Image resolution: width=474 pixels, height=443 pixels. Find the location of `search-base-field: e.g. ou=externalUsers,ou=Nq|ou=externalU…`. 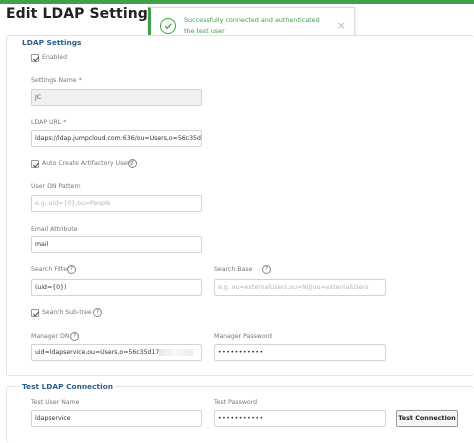

search-base-field: e.g. ou=externalUsers,ou=Nq|ou=externalU… is located at coordinates (300, 287).